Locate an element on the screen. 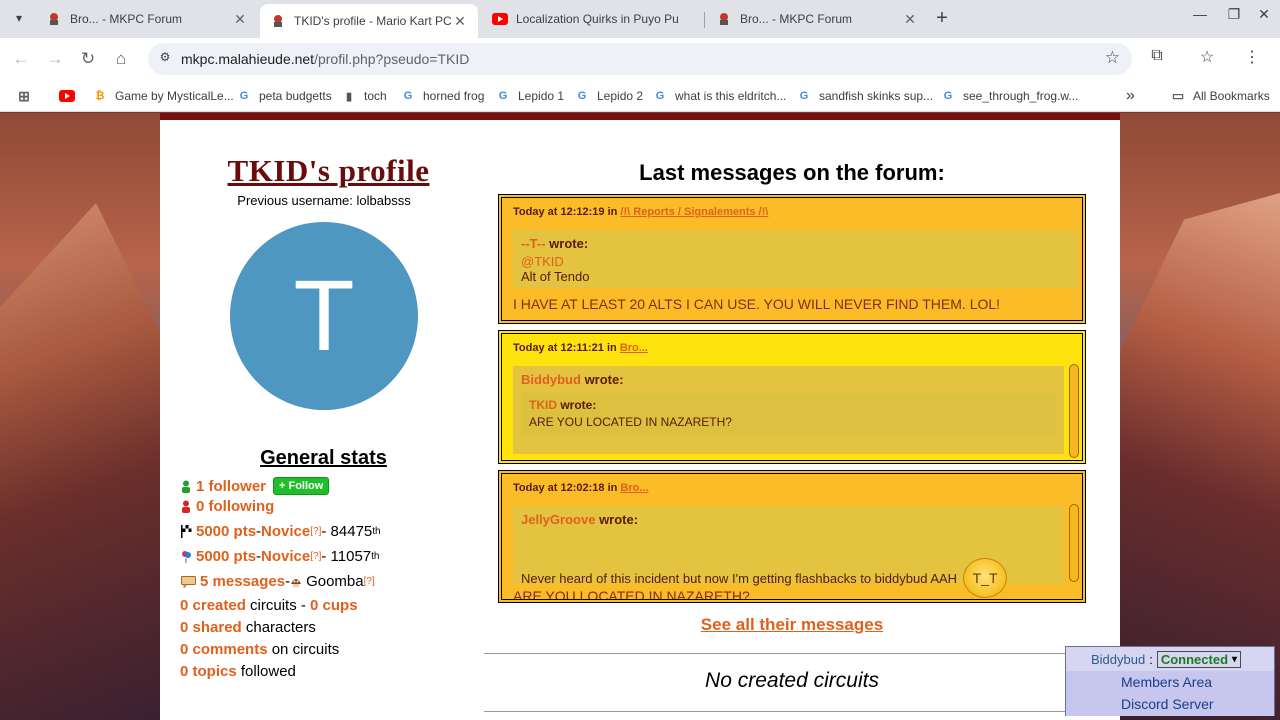 The height and width of the screenshot is (720, 1280). bookmark-item: ▮ toch is located at coordinates (364, 96).